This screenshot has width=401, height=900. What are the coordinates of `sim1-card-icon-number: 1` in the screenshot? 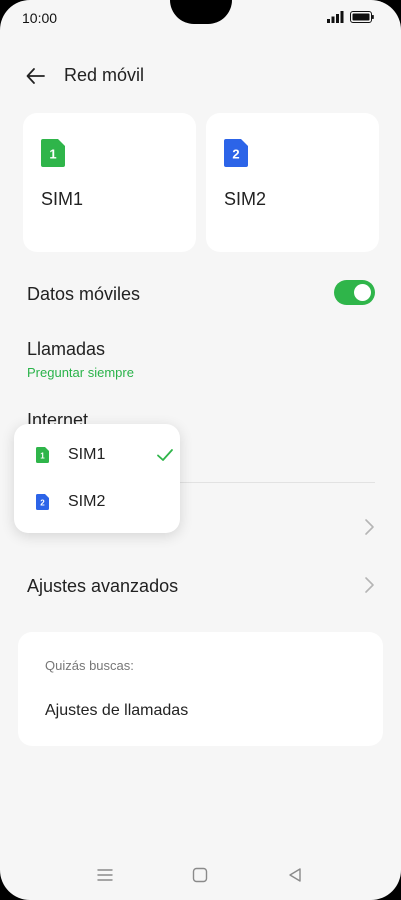 It's located at (52, 154).